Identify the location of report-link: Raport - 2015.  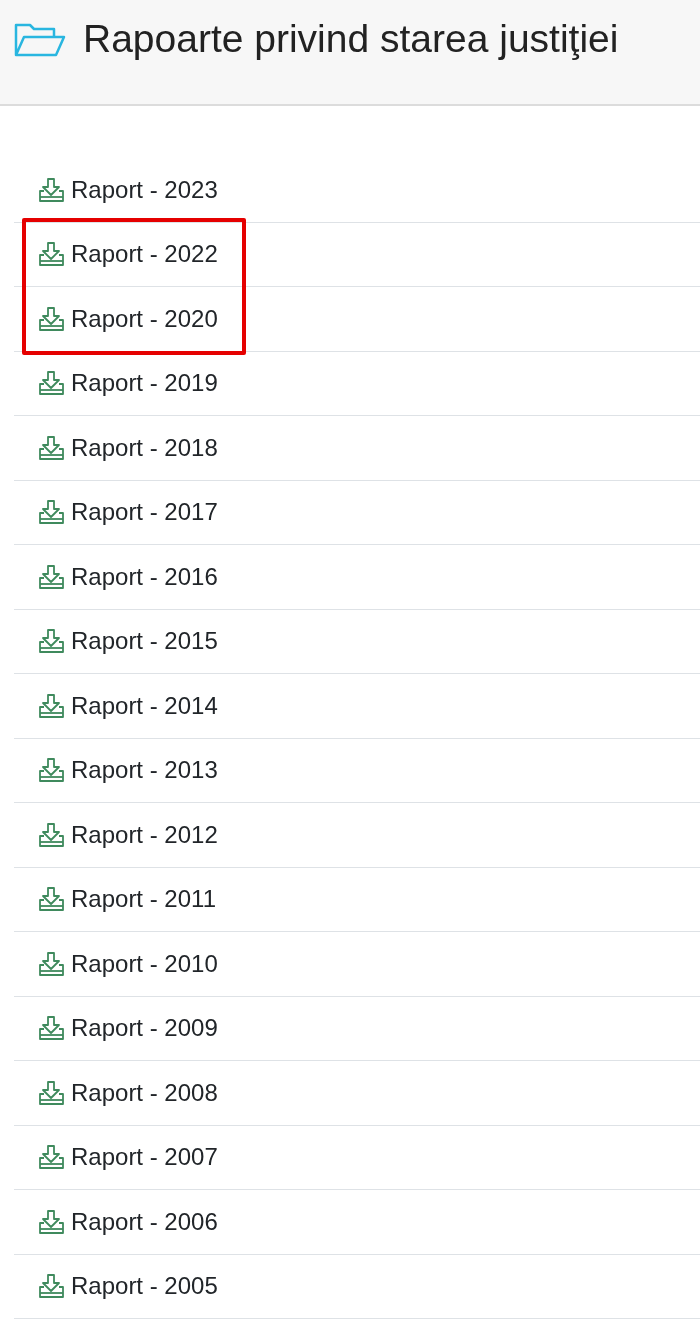
(144, 641).